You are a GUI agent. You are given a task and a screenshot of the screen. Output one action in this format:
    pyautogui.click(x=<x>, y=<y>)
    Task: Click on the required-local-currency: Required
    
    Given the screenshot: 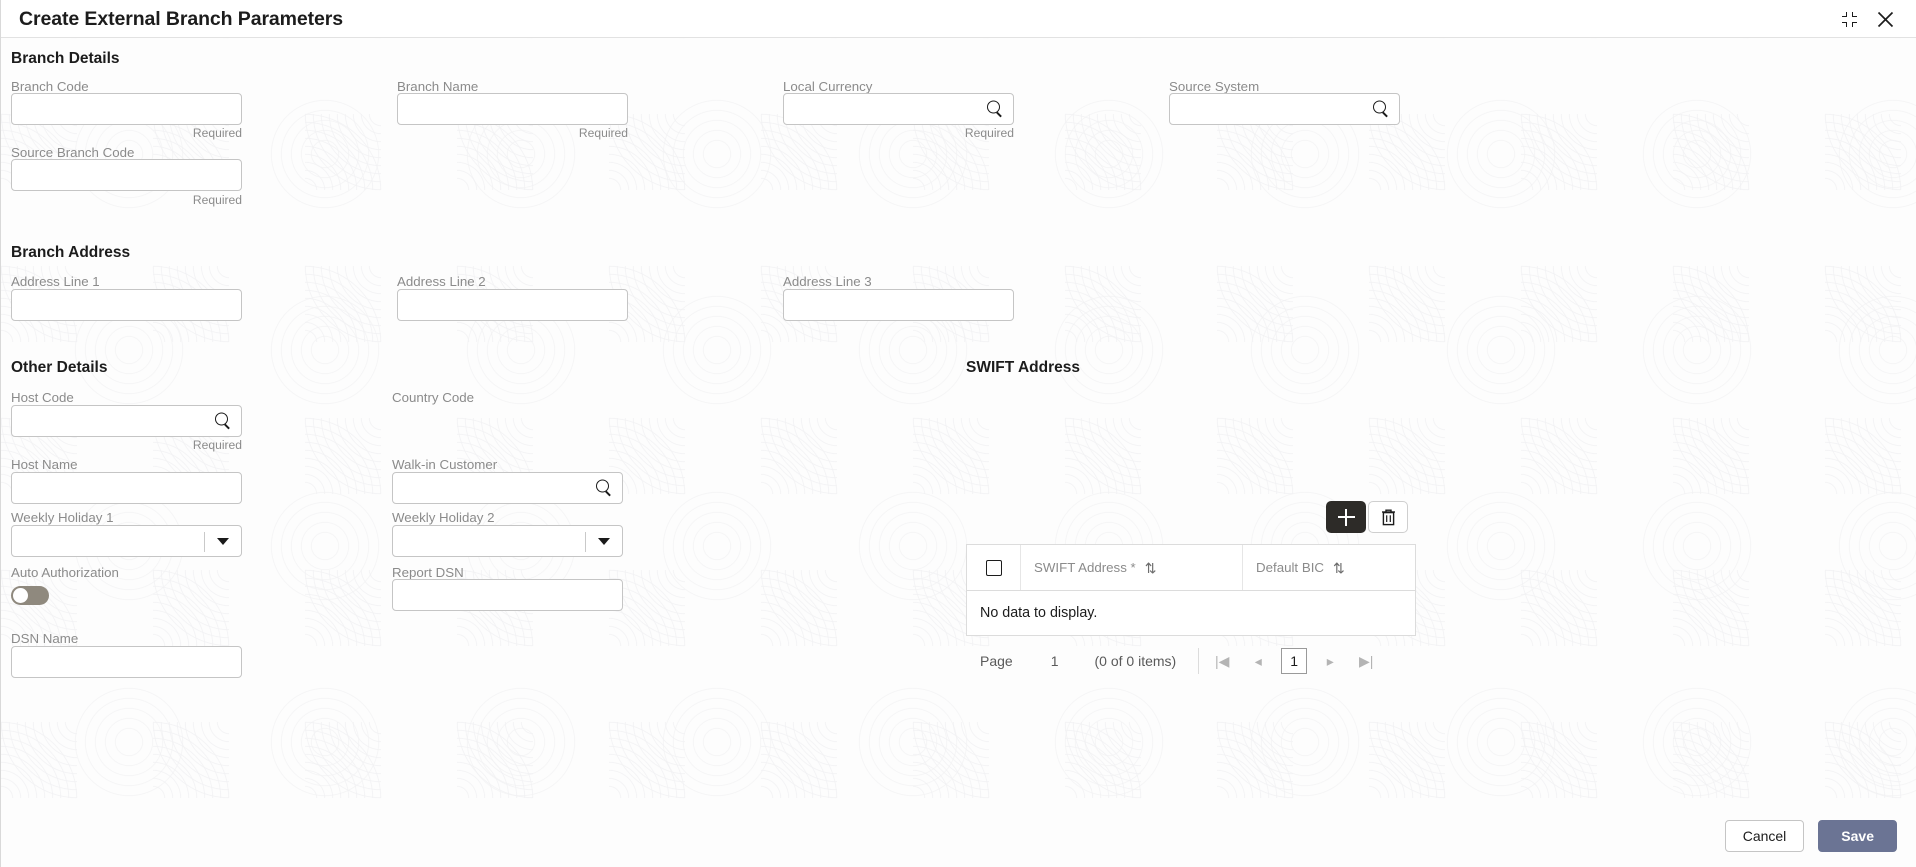 What is the action you would take?
    pyautogui.click(x=989, y=133)
    